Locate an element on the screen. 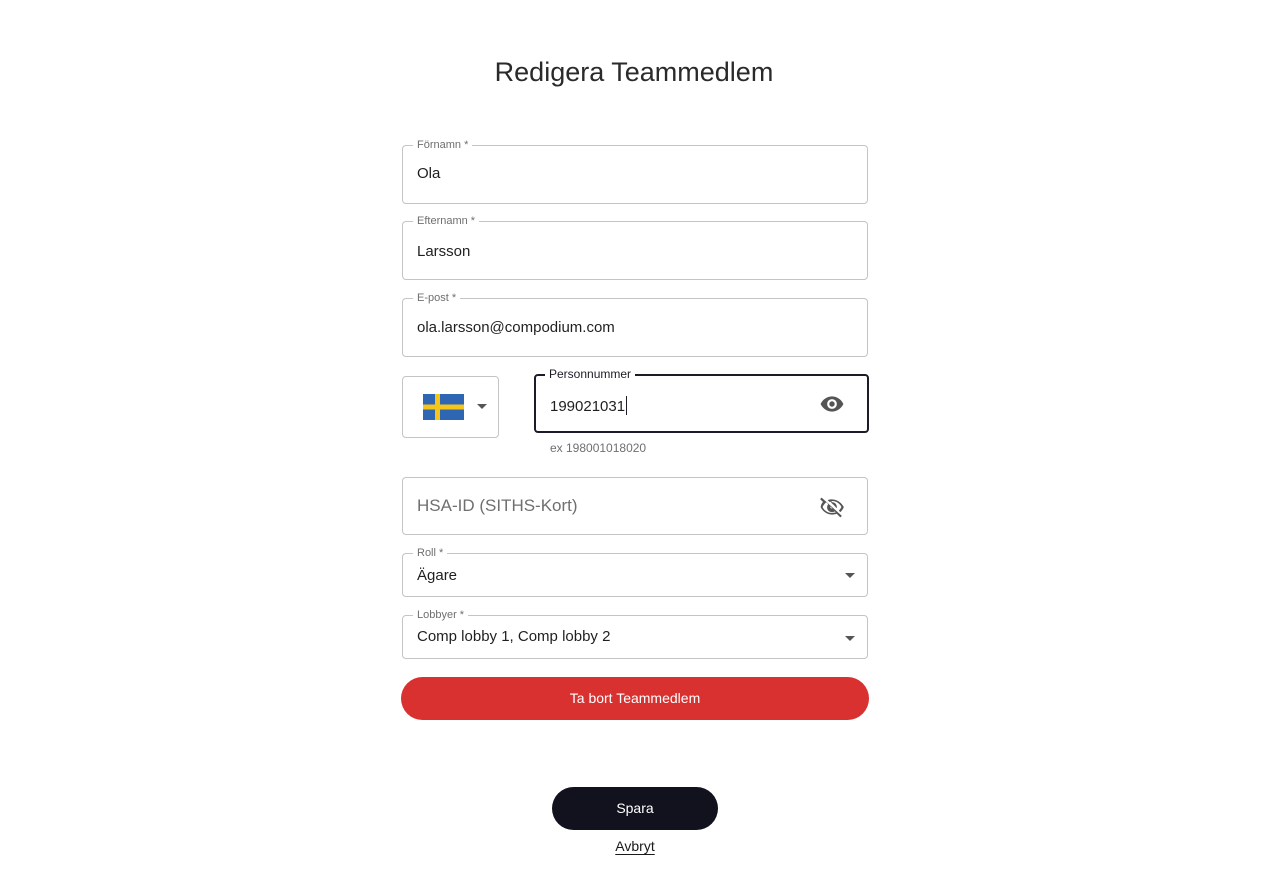 Image resolution: width=1280 pixels, height=896 pixels. hsa-id-field: HSA-ID (SITHS-Kort) is located at coordinates (635, 506).